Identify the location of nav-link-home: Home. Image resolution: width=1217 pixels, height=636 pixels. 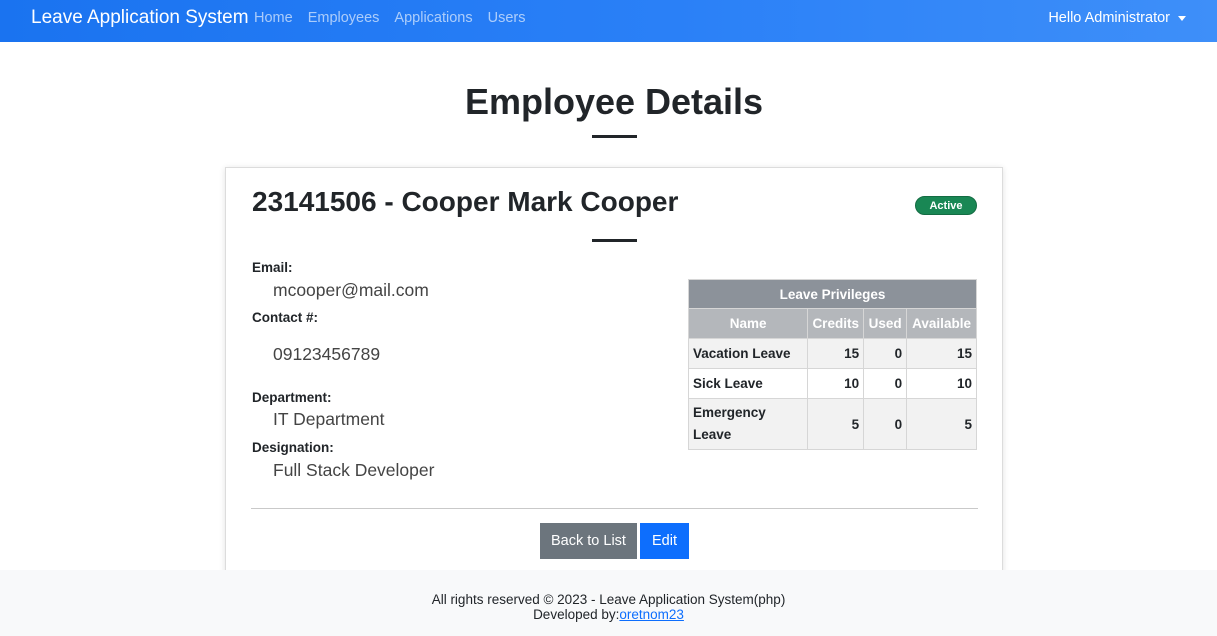
(273, 18).